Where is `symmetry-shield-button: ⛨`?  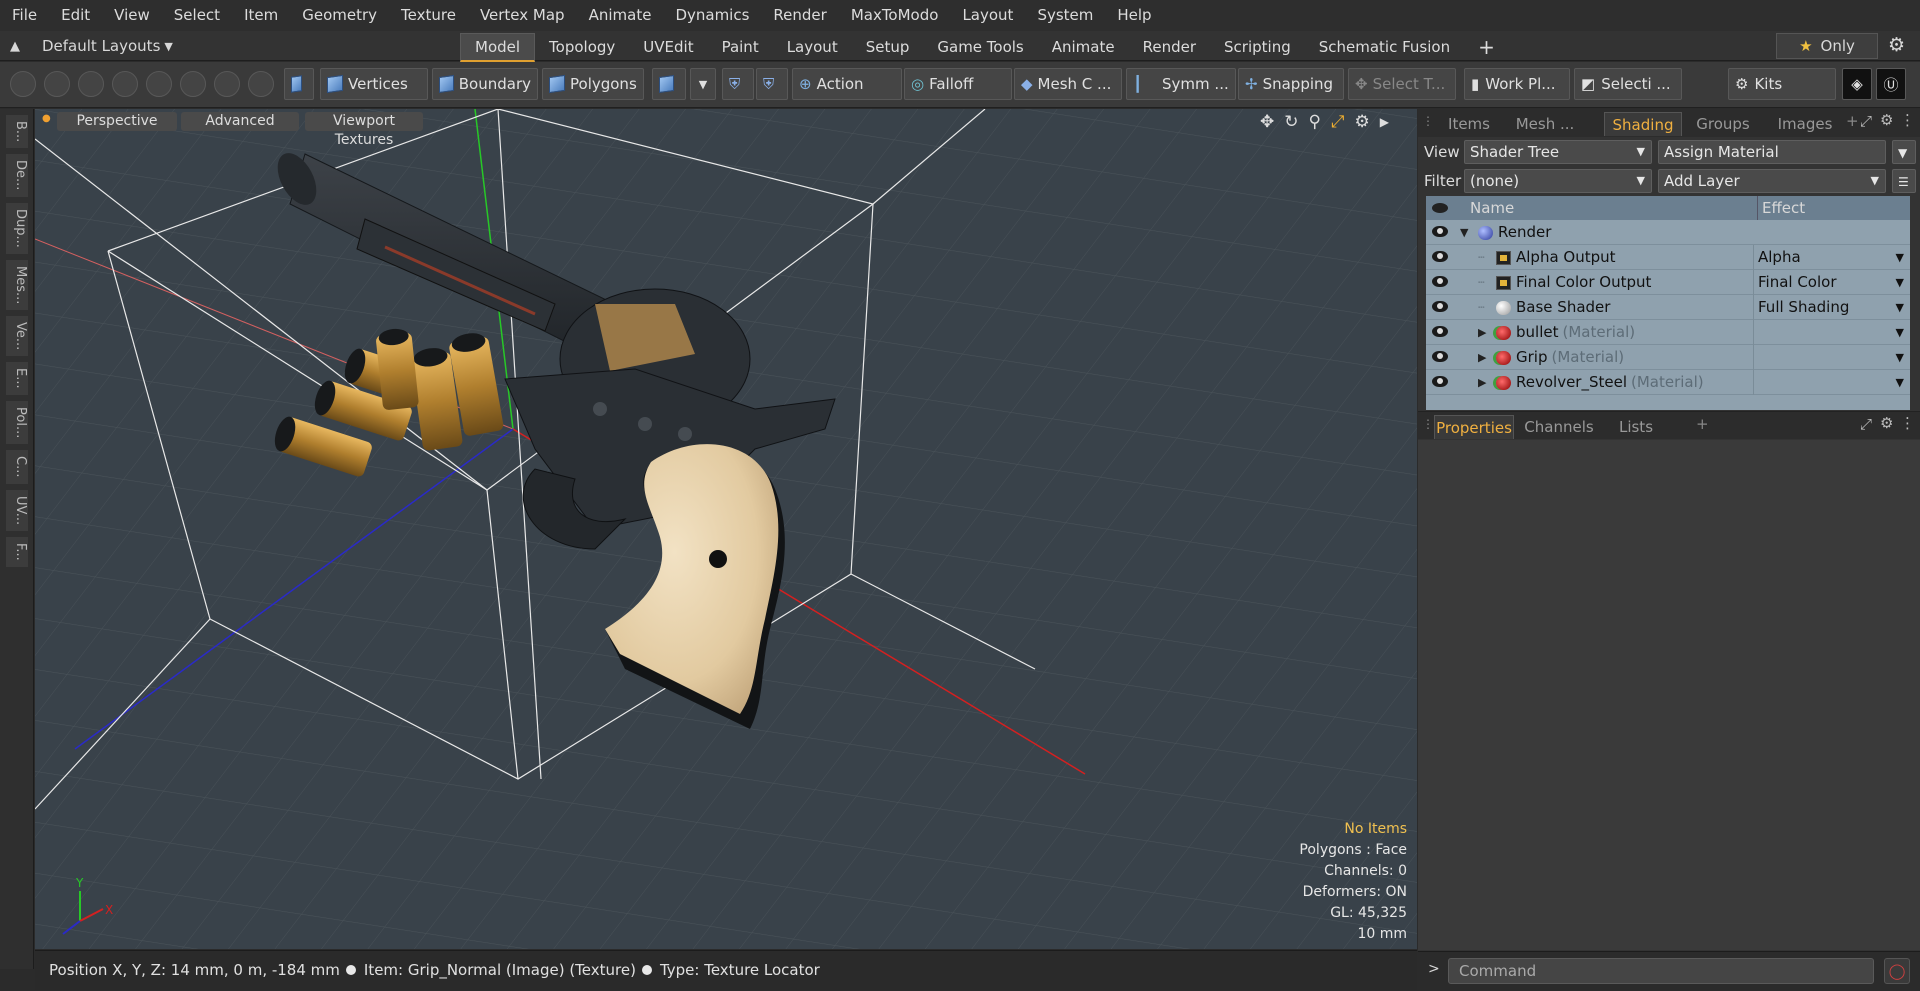 symmetry-shield-button: ⛨ is located at coordinates (738, 84).